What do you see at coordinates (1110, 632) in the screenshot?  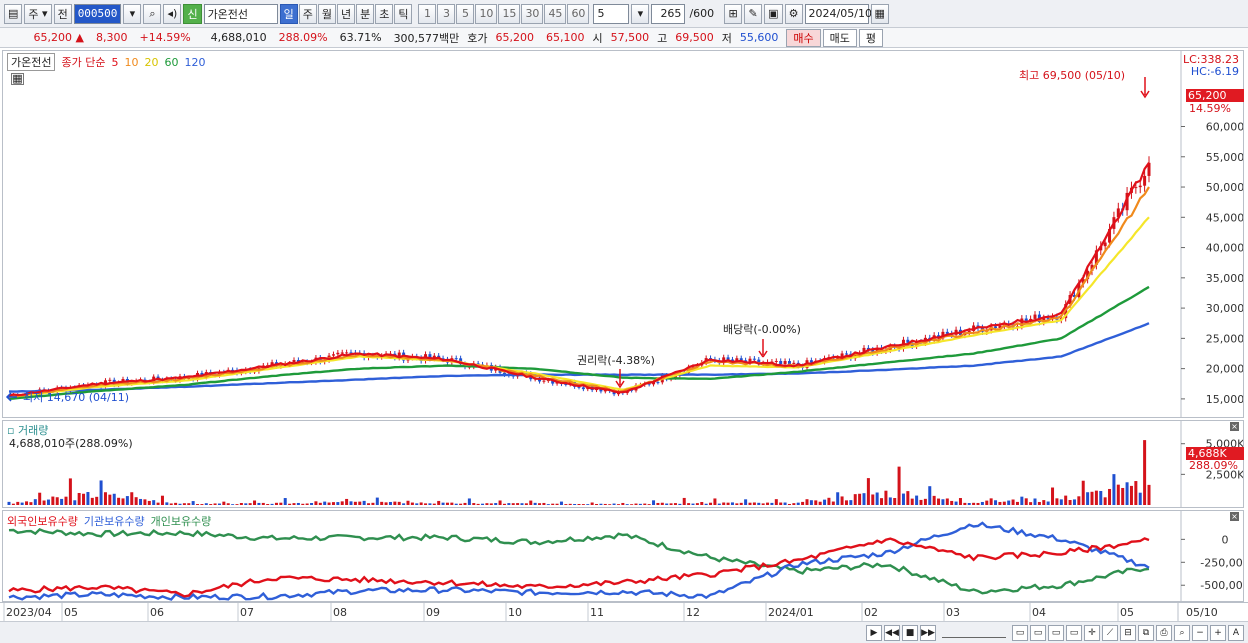 I see `trend-icon: ⟋` at bounding box center [1110, 632].